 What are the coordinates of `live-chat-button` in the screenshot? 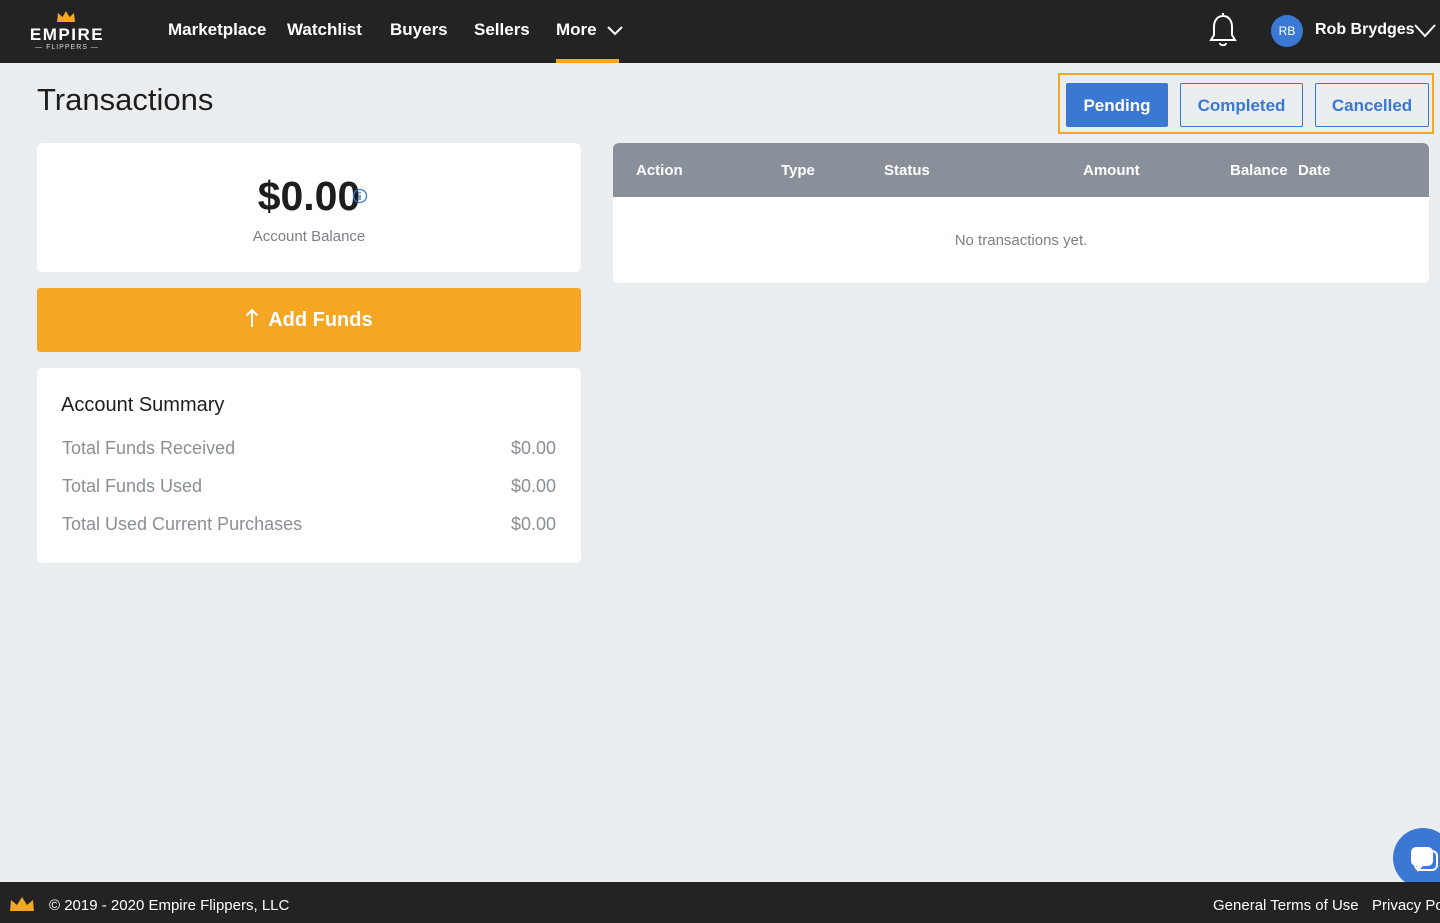 It's located at (1416, 858).